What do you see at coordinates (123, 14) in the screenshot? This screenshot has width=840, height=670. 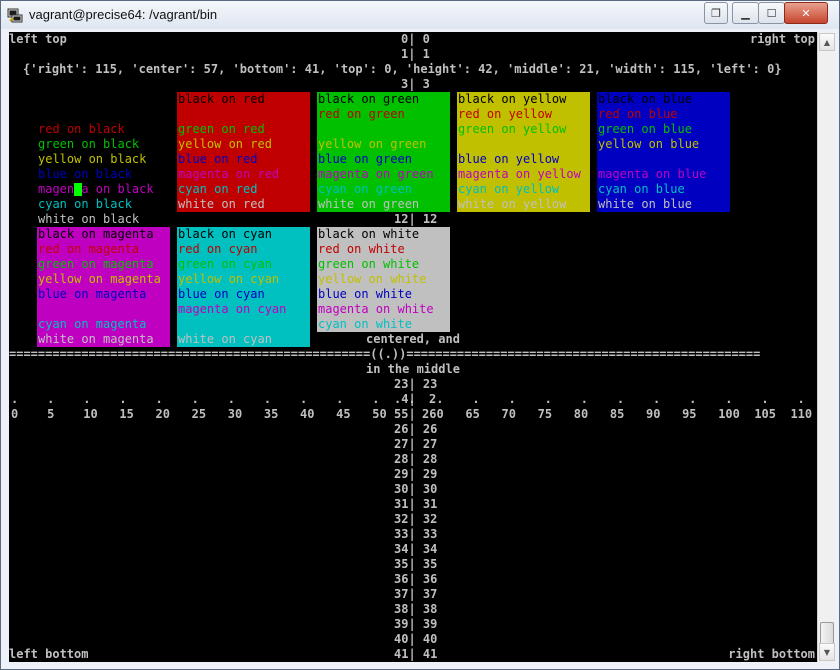 I see `window-title: vagrant@precise64: /vagrant/bin` at bounding box center [123, 14].